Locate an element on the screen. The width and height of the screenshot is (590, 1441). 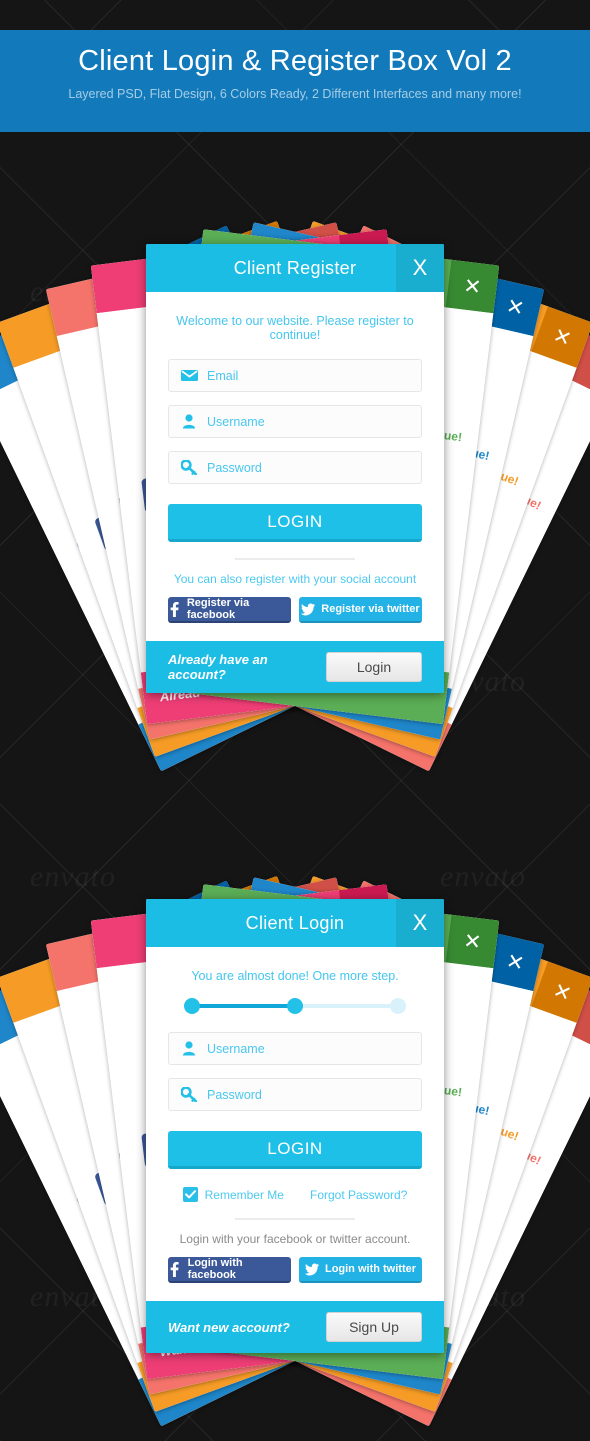
register-twitter-label: Register via twitter is located at coordinates (370, 609).